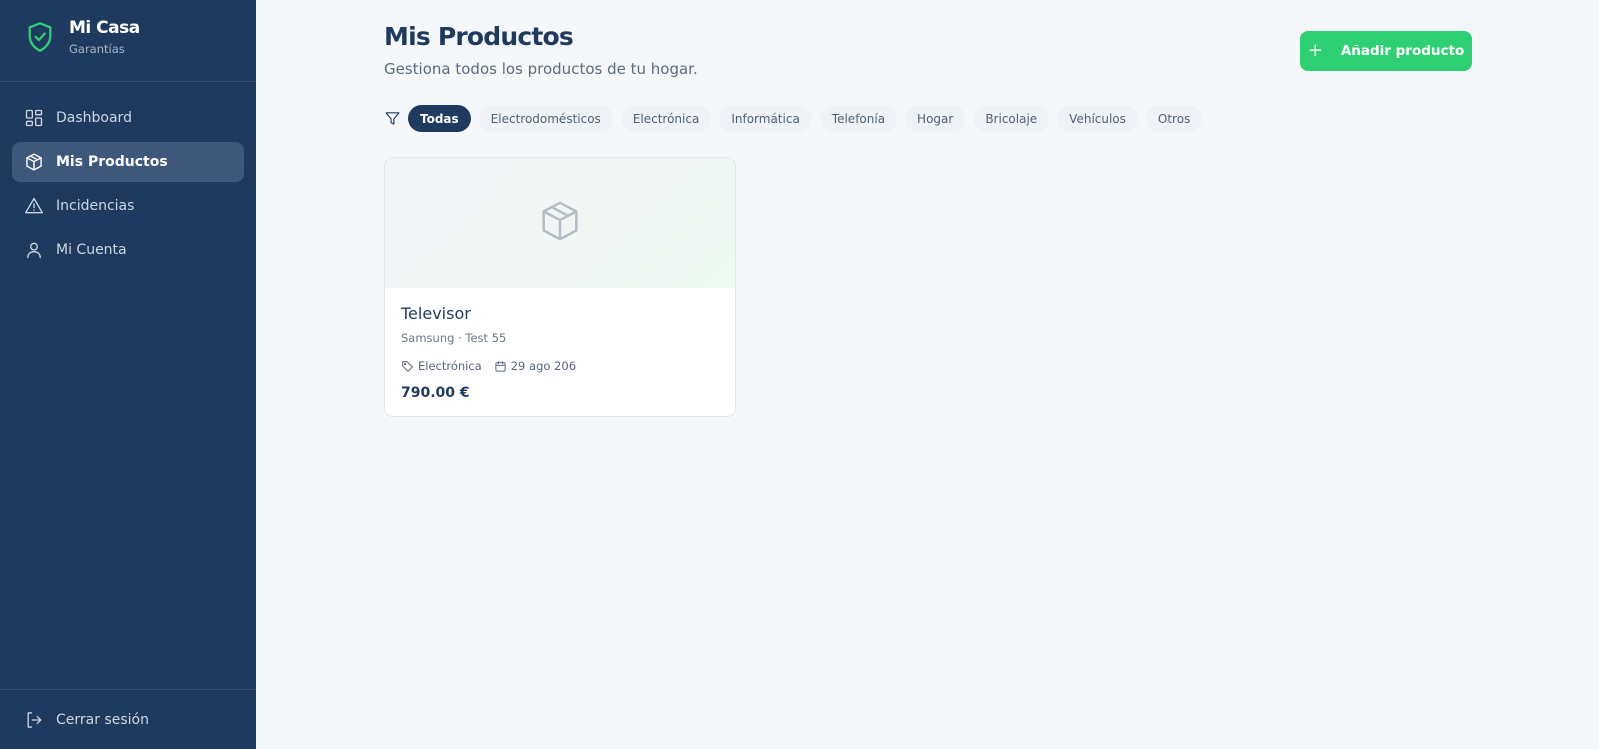 This screenshot has height=749, width=1599. Describe the element at coordinates (479, 36) in the screenshot. I see `page-title: Mis Productos` at that location.